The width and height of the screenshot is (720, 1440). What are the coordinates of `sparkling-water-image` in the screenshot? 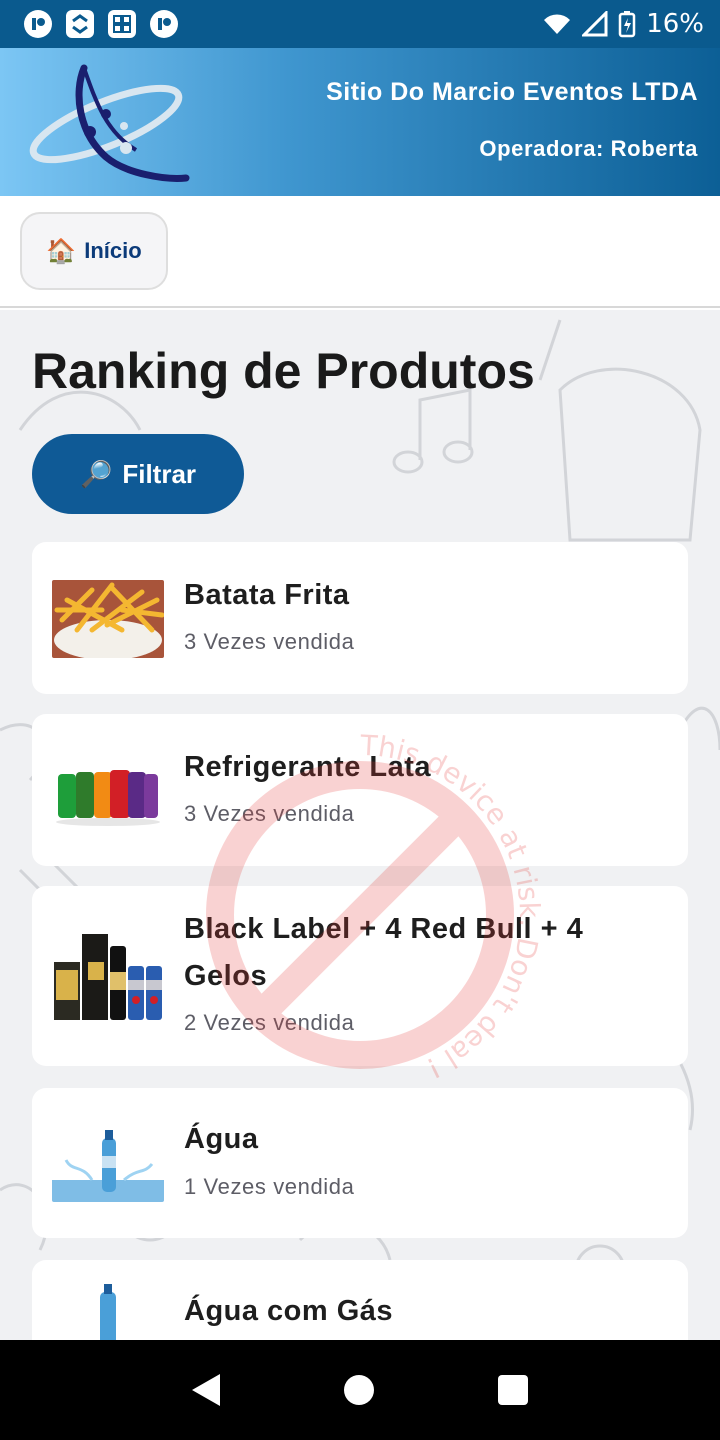 It's located at (108, 1312).